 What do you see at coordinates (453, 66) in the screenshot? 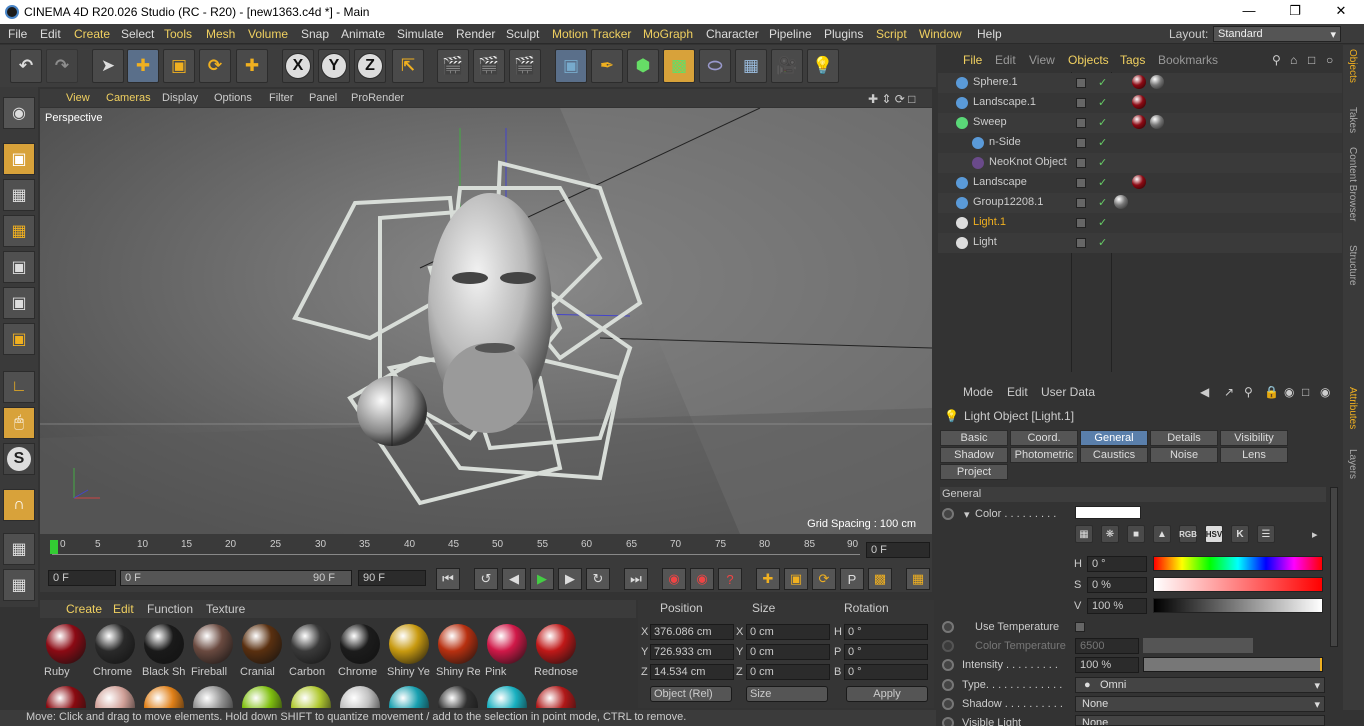
I see `render-view-icon: 🎬` at bounding box center [453, 66].